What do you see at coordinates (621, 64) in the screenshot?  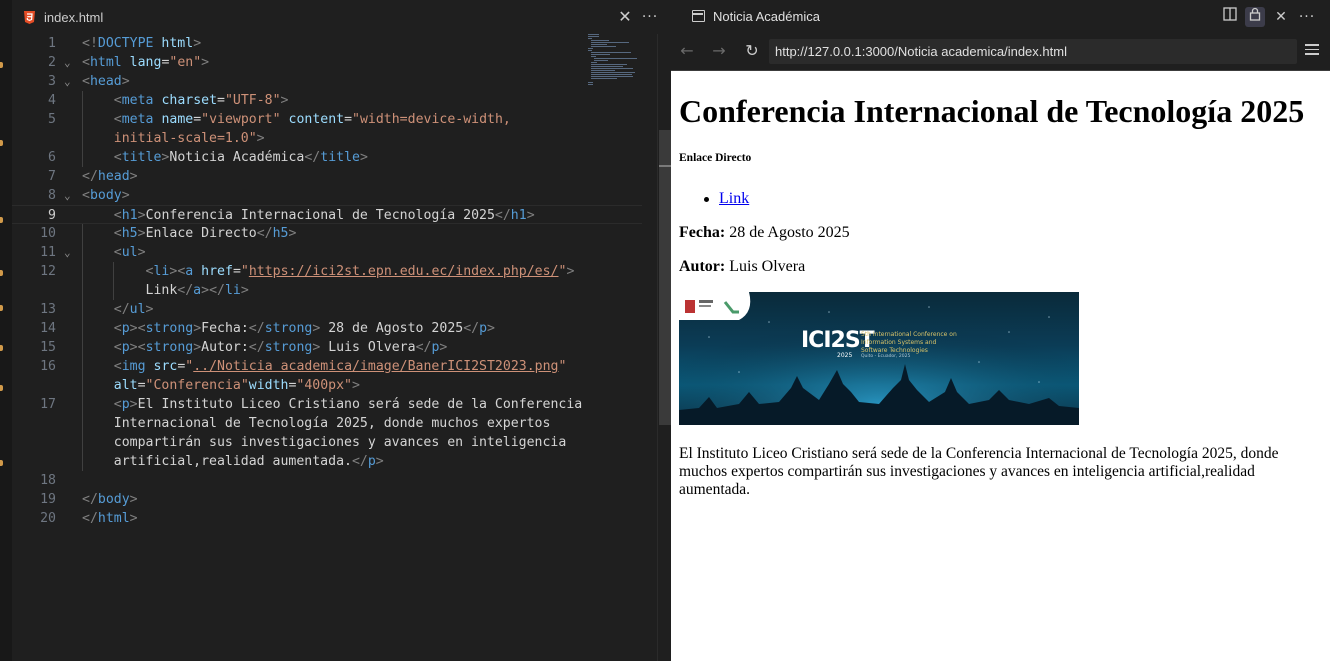 I see `minimap` at bounding box center [621, 64].